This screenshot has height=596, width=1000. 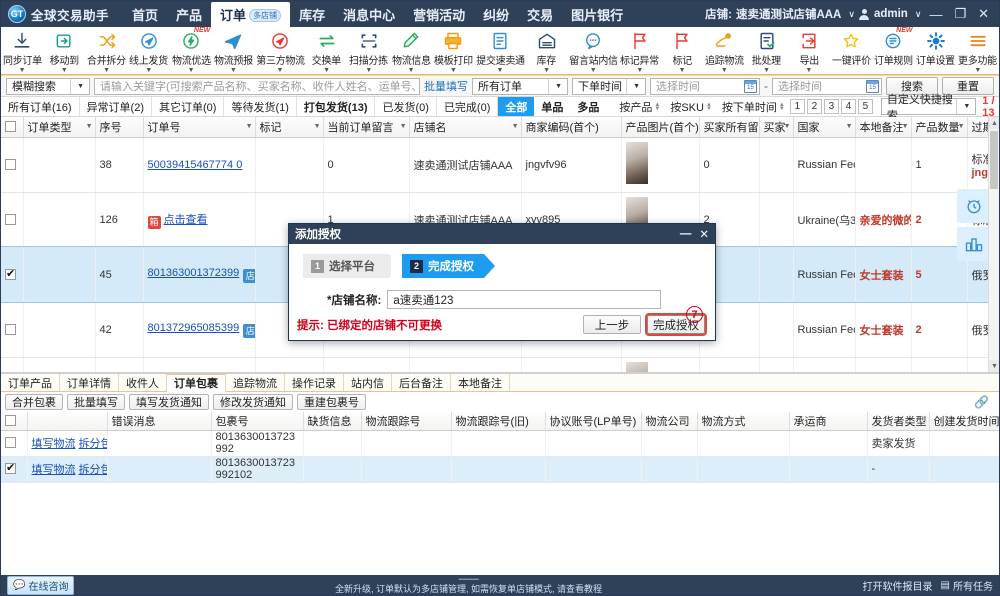 I want to click on toolbar-rating-19: 一键评价, so click(x=851, y=48).